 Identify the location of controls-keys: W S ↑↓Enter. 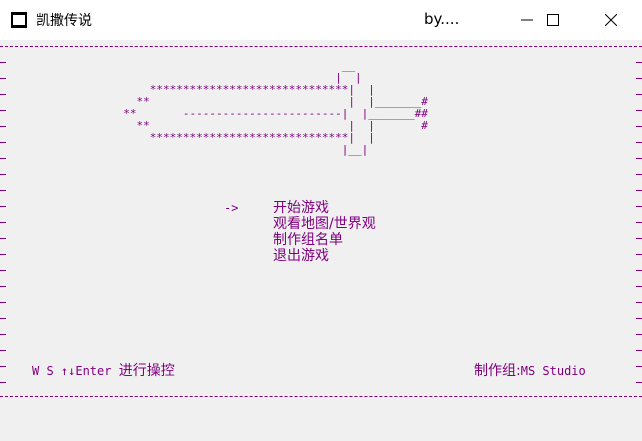
(72, 371).